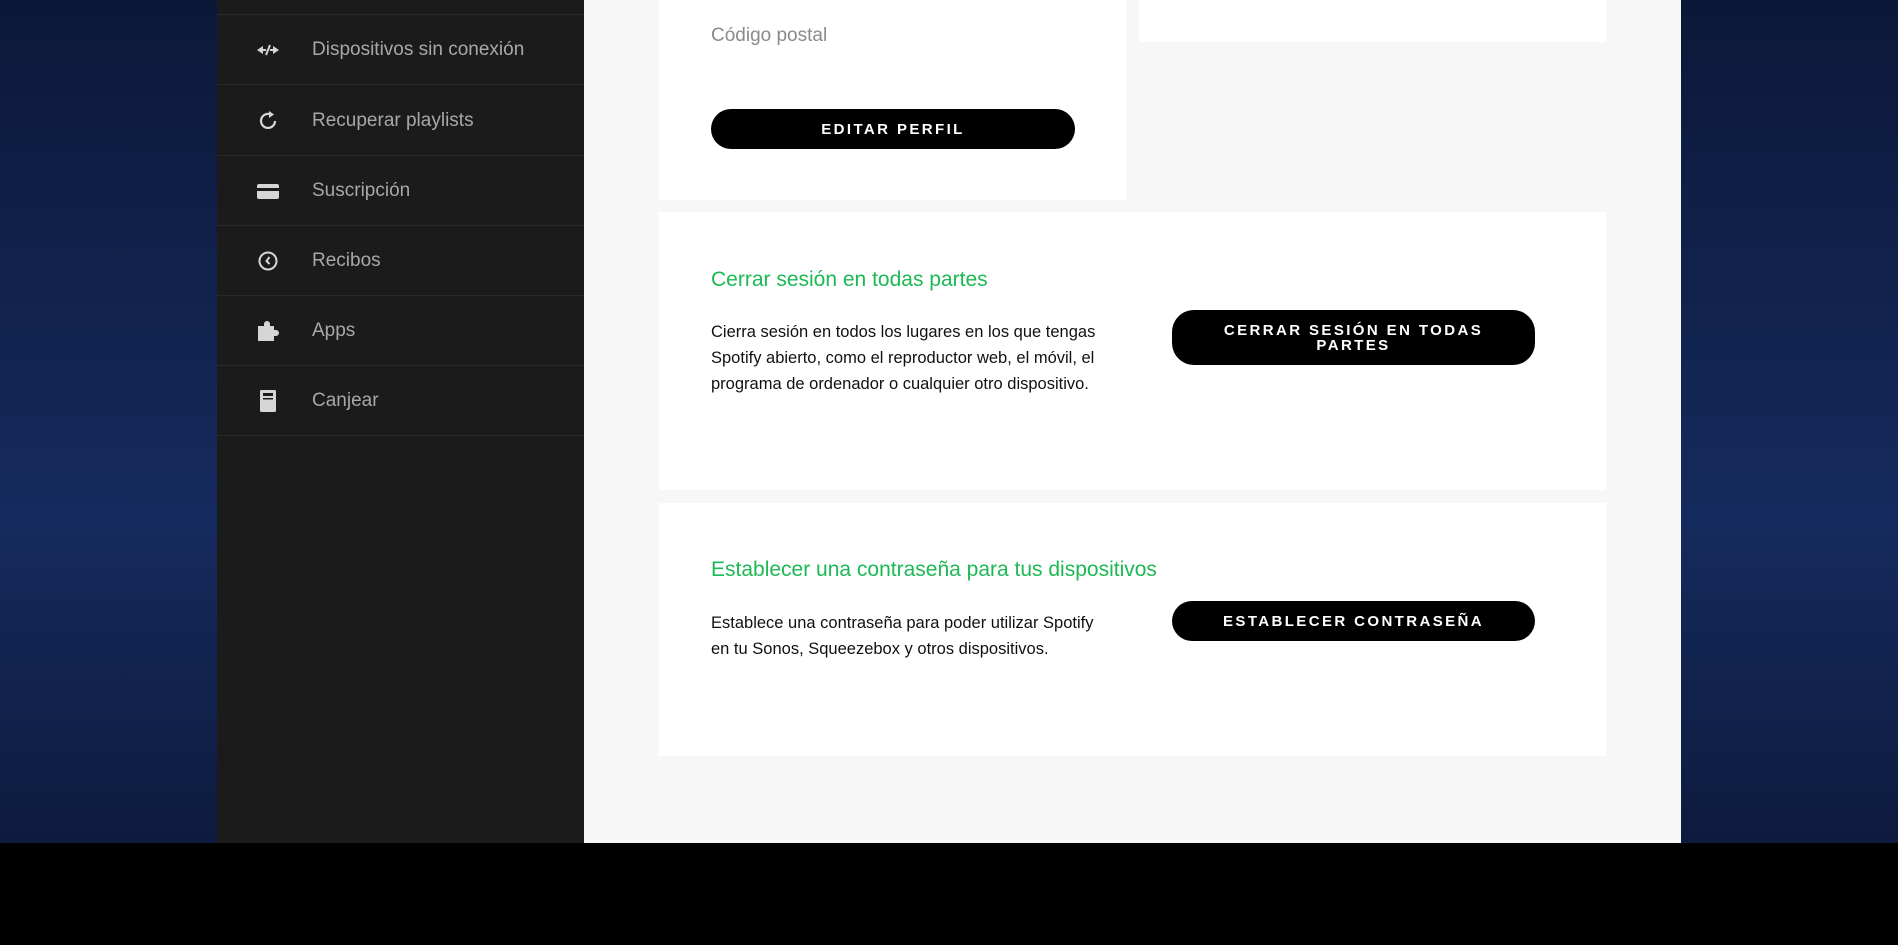 The width and height of the screenshot is (1898, 945). Describe the element at coordinates (1353, 337) in the screenshot. I see `logout-everywhere-button: CERRAR SESIÓN EN TODAS PARTES` at that location.